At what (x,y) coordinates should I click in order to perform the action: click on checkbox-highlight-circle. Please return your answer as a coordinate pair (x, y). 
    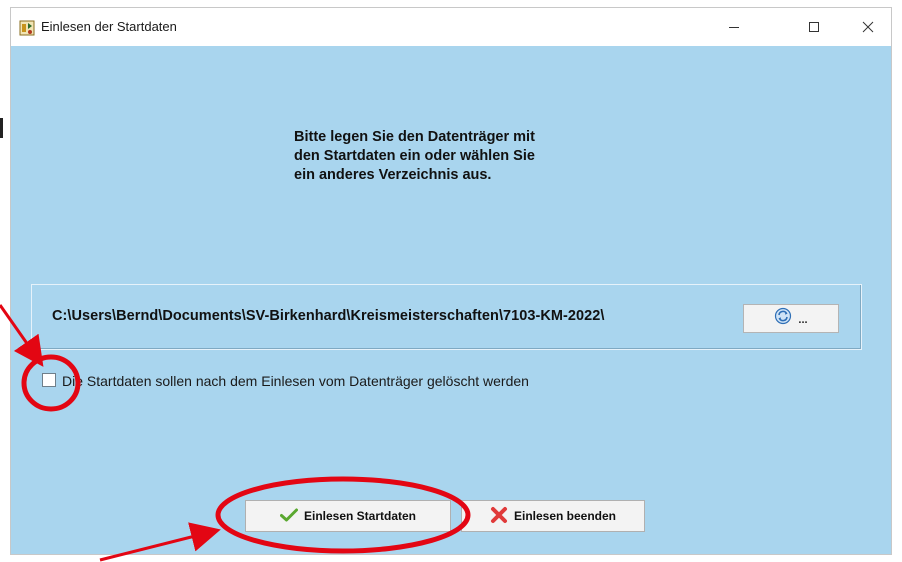
    Looking at the image, I should click on (51, 383).